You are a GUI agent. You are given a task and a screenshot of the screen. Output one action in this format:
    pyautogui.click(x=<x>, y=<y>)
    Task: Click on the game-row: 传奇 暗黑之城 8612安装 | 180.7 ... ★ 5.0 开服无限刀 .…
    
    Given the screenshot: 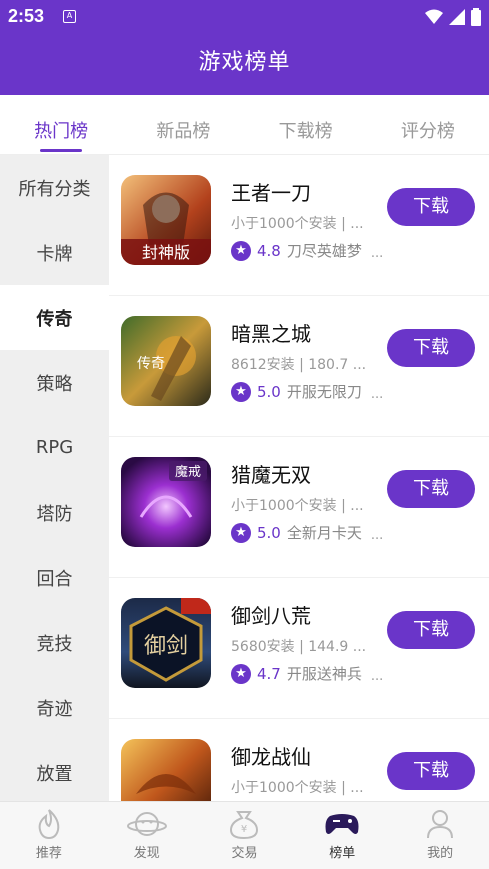 What is the action you would take?
    pyautogui.click(x=299, y=366)
    